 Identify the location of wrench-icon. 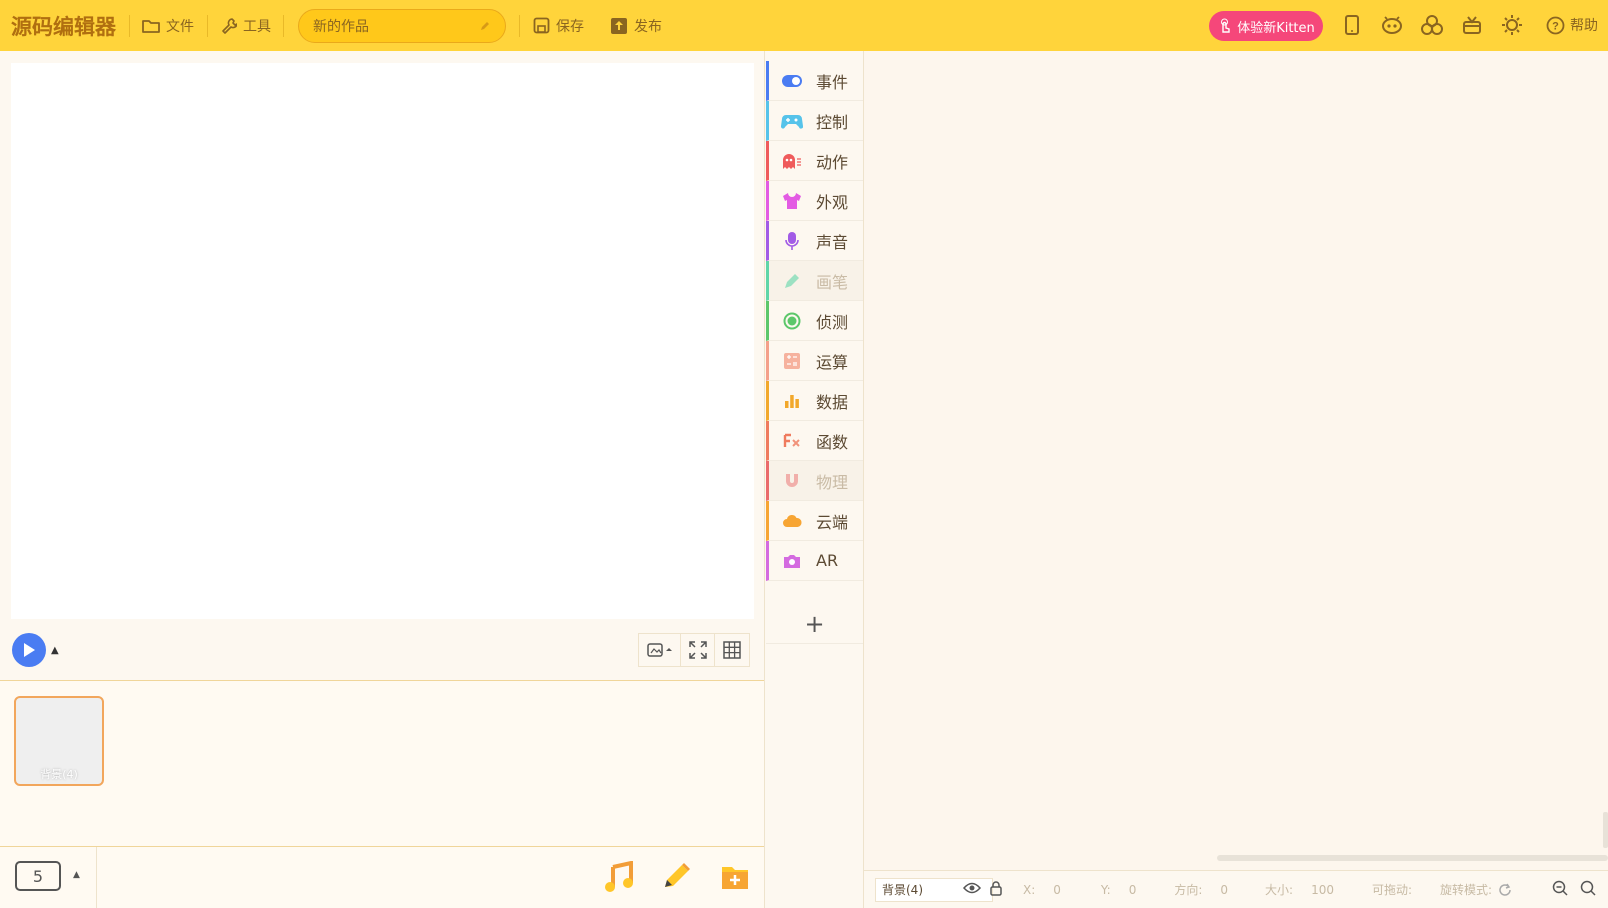
(229, 25).